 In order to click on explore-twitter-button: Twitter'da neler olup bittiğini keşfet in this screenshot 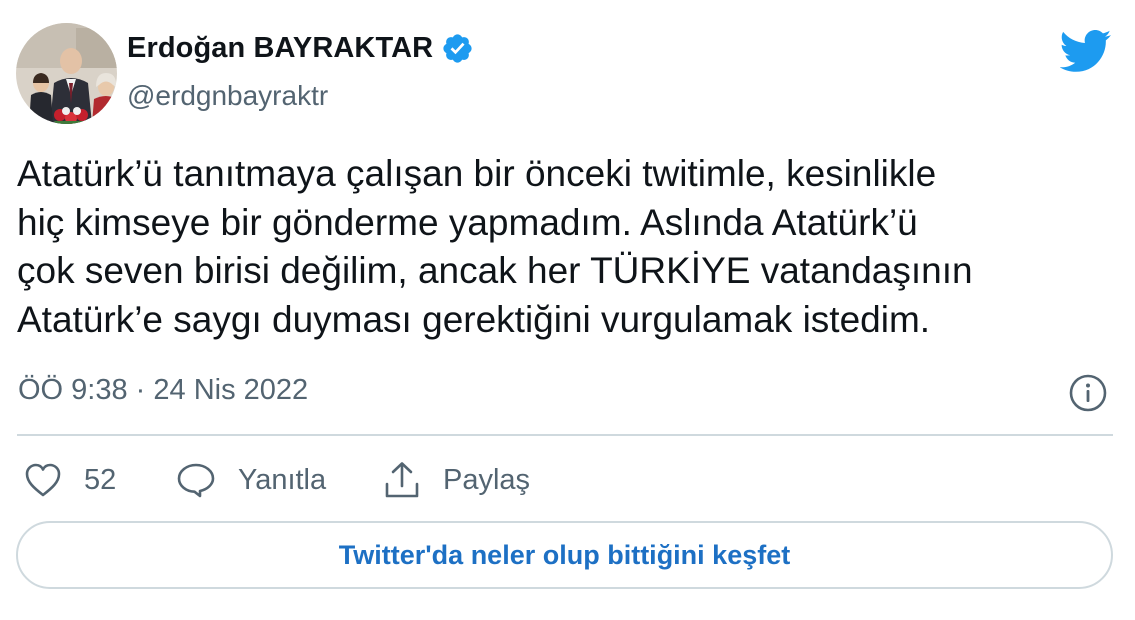, I will do `click(564, 555)`.